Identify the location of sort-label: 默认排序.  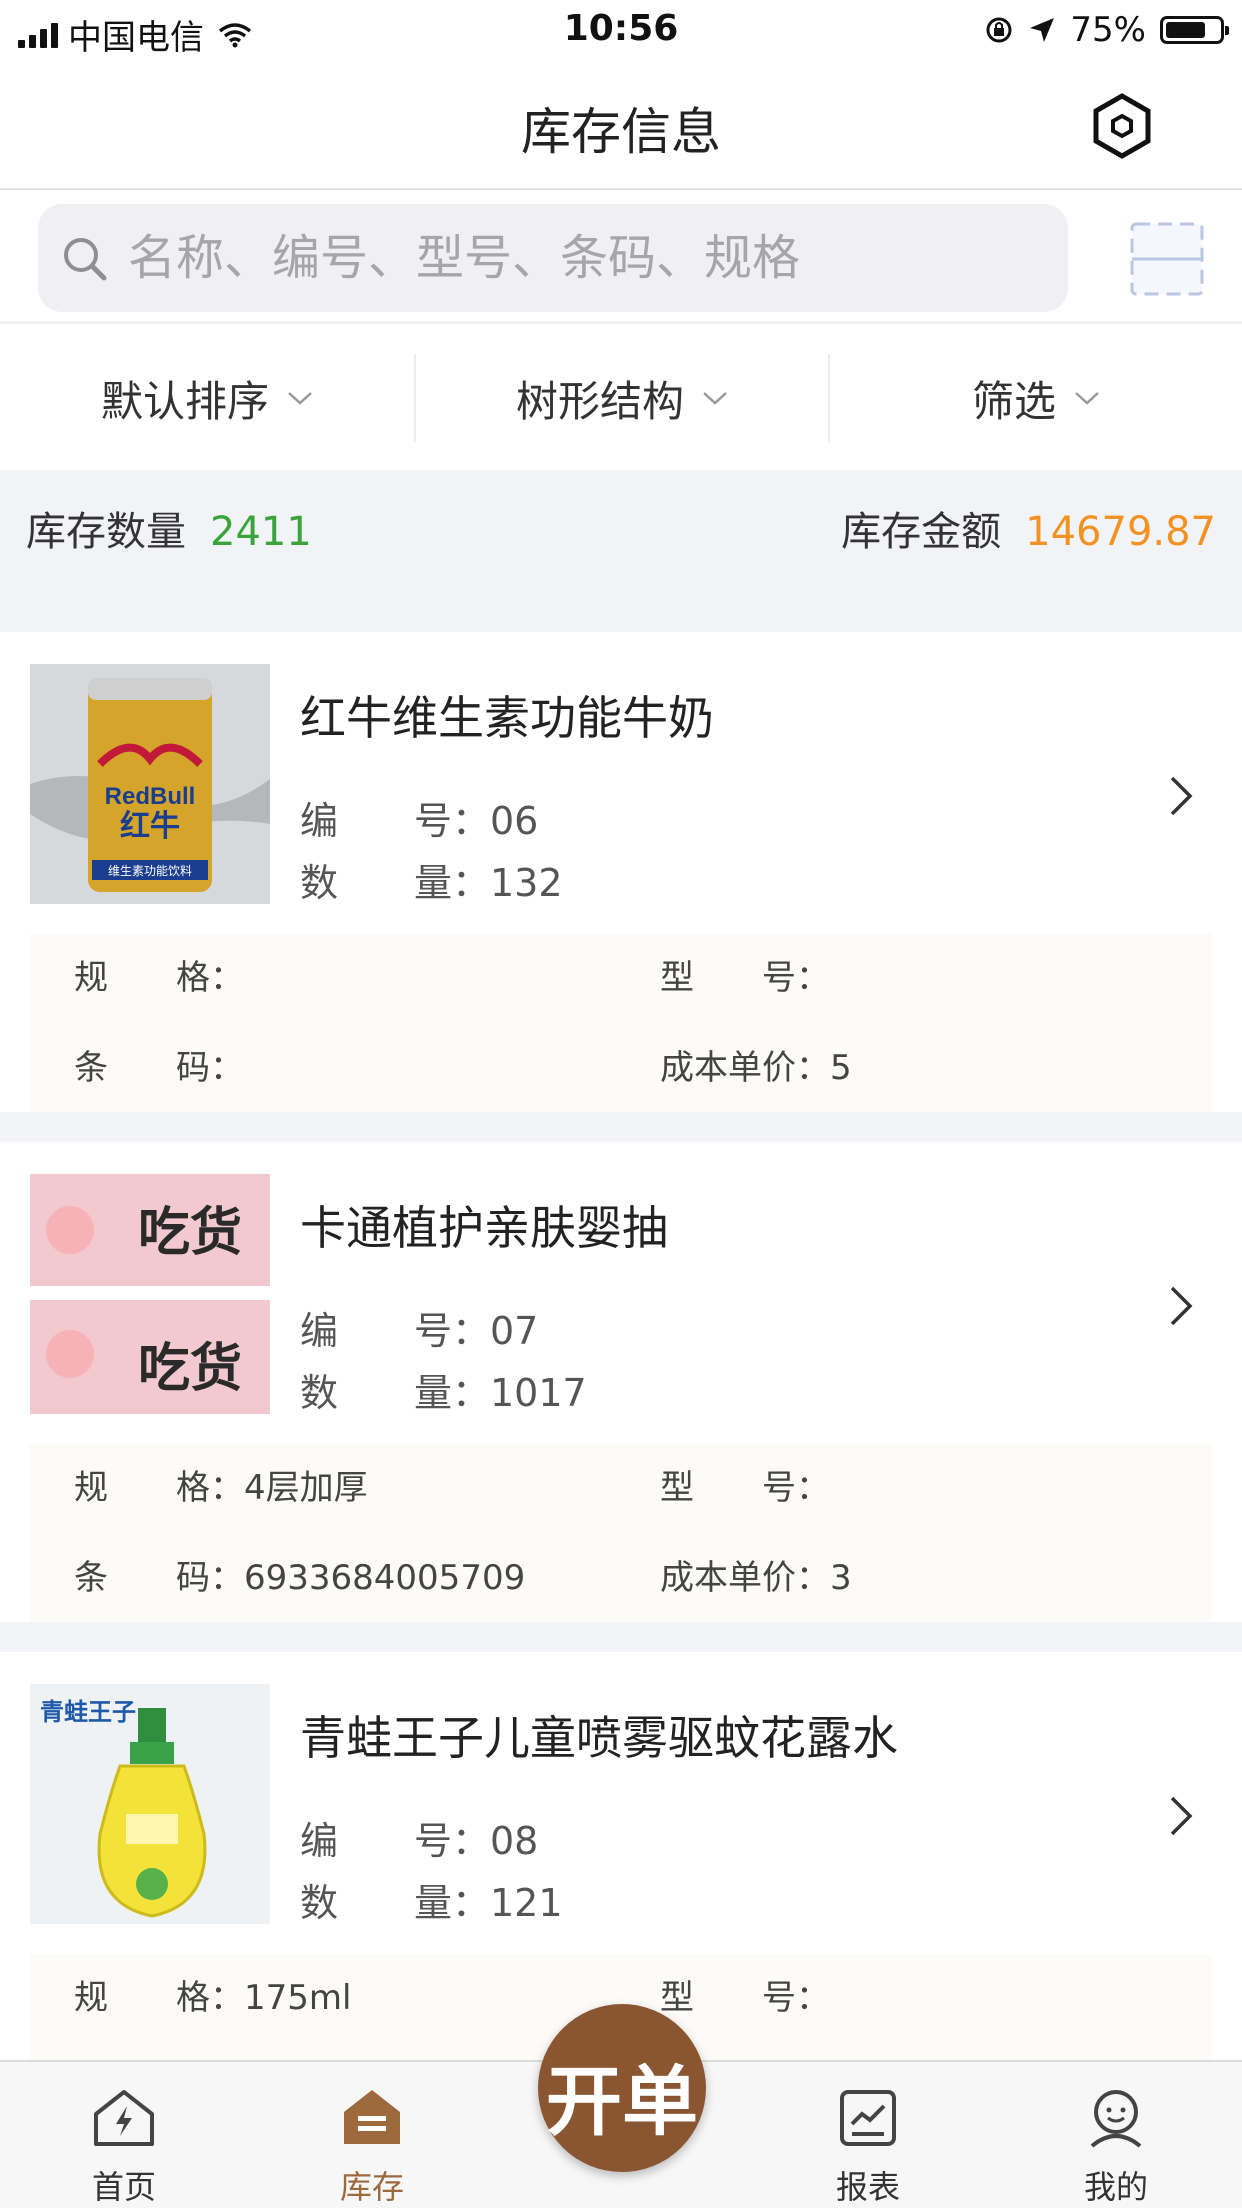
(184, 401).